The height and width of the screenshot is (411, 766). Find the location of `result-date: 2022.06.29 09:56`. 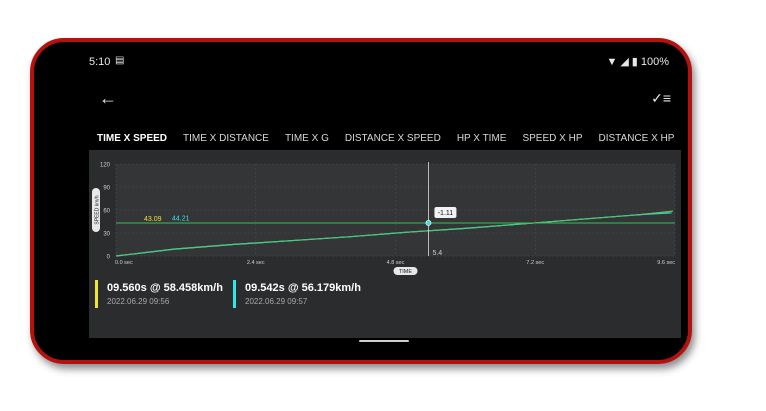

result-date: 2022.06.29 09:56 is located at coordinates (138, 301).